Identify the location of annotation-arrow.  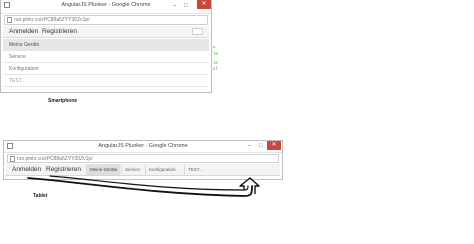
(143, 186).